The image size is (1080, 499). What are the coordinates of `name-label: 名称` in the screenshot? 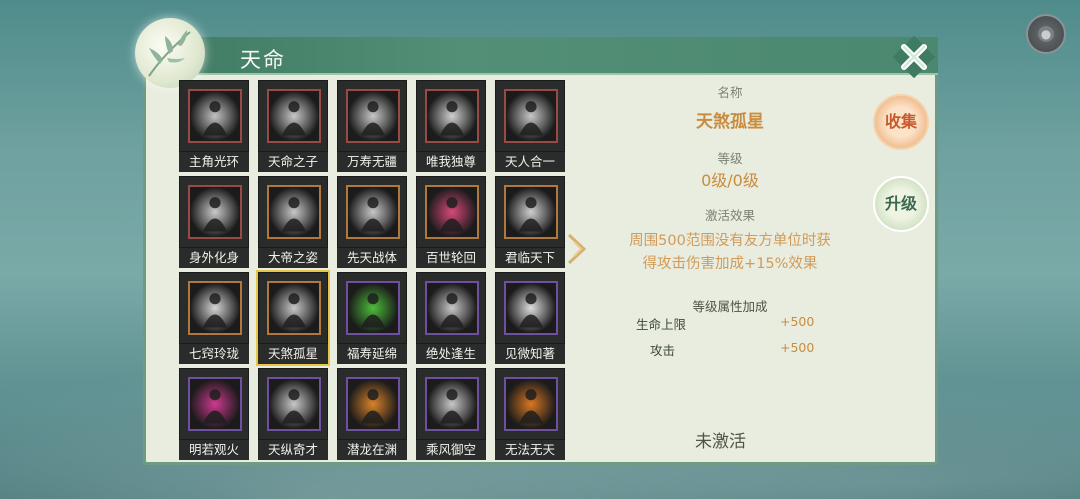 It's located at (730, 92).